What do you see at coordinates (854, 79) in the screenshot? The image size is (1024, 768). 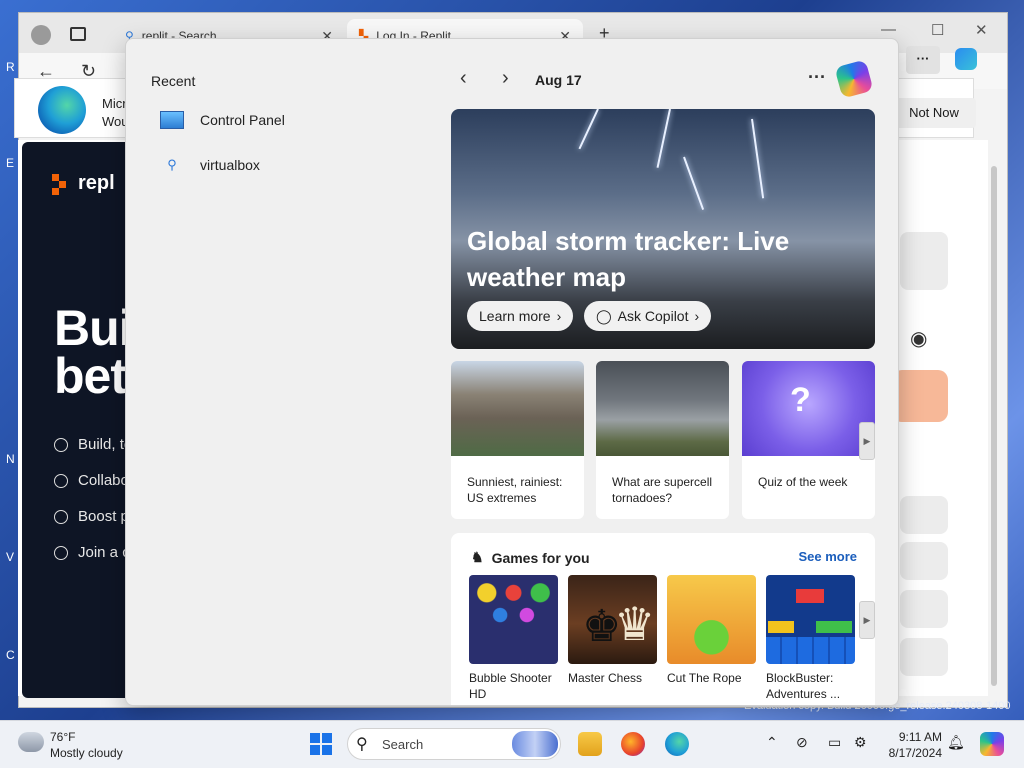 I see `copilot-icon` at bounding box center [854, 79].